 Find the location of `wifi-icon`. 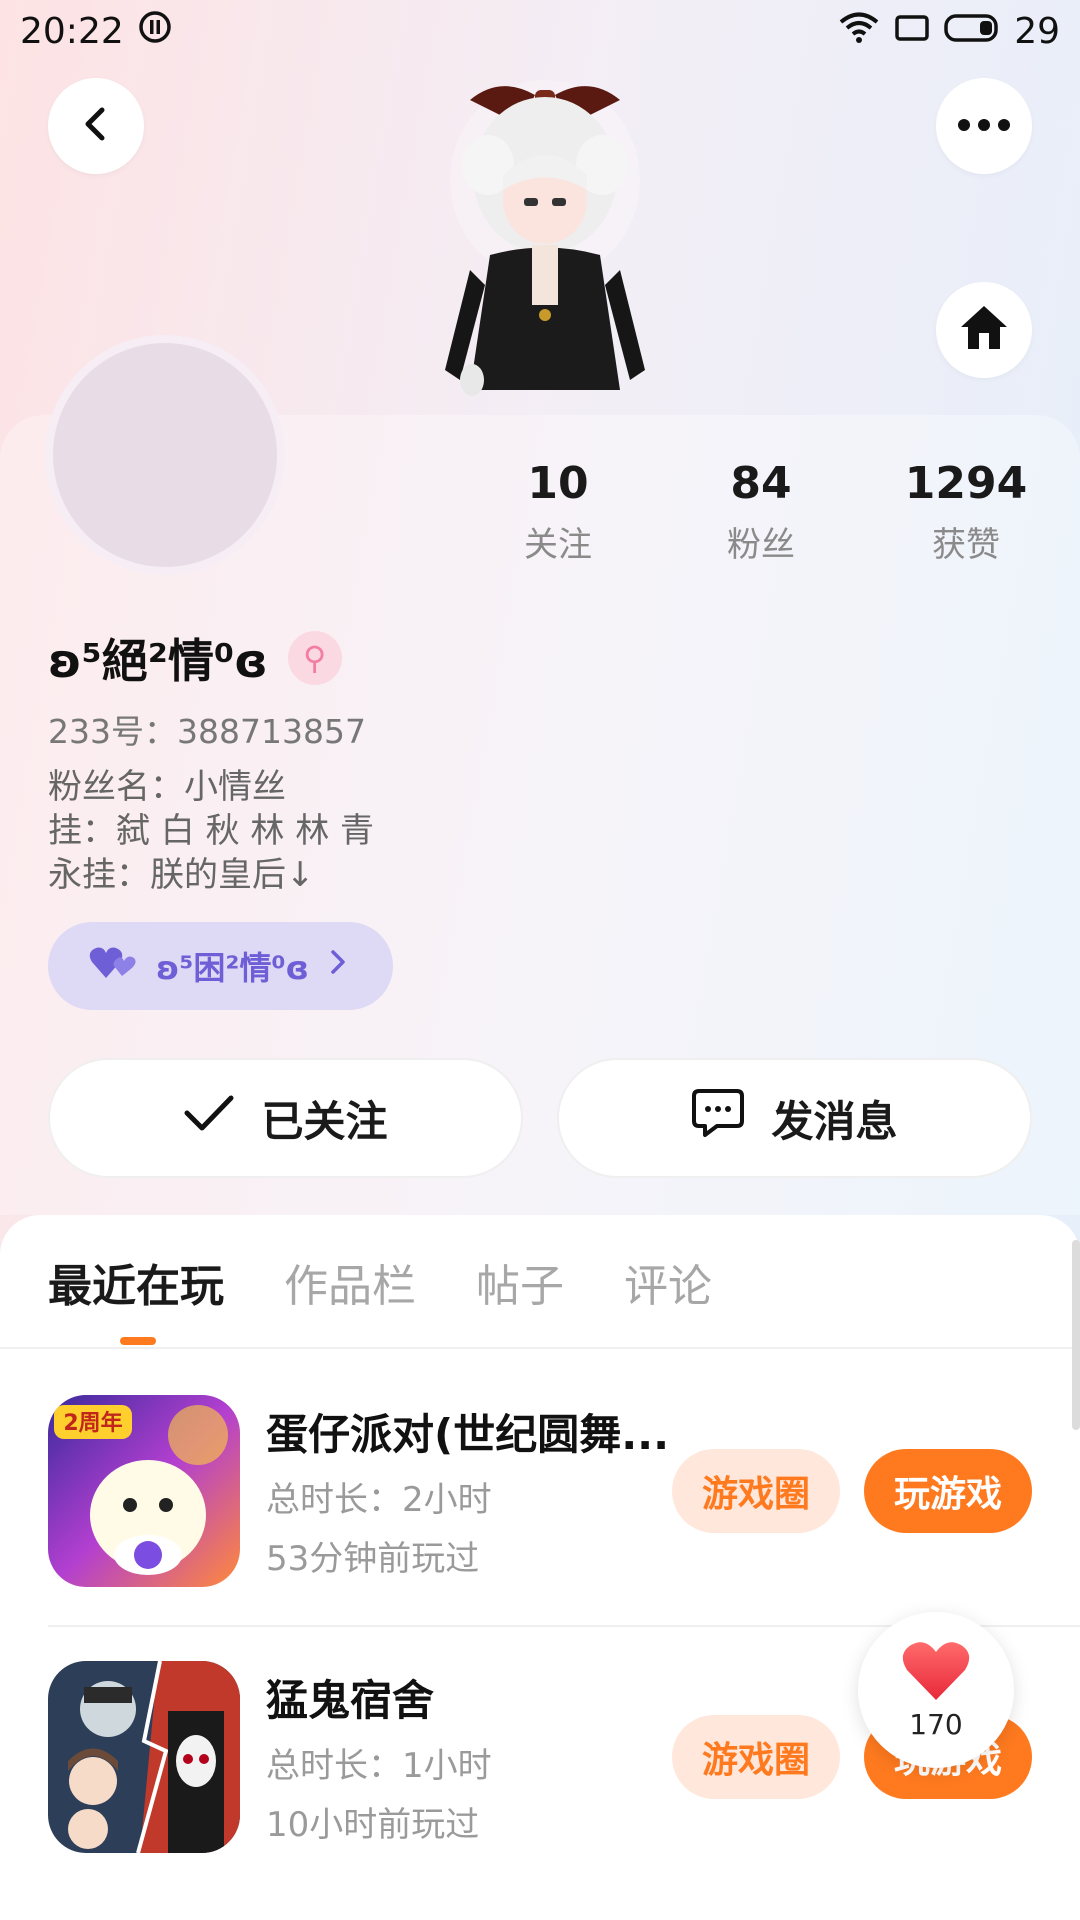

wifi-icon is located at coordinates (859, 31).